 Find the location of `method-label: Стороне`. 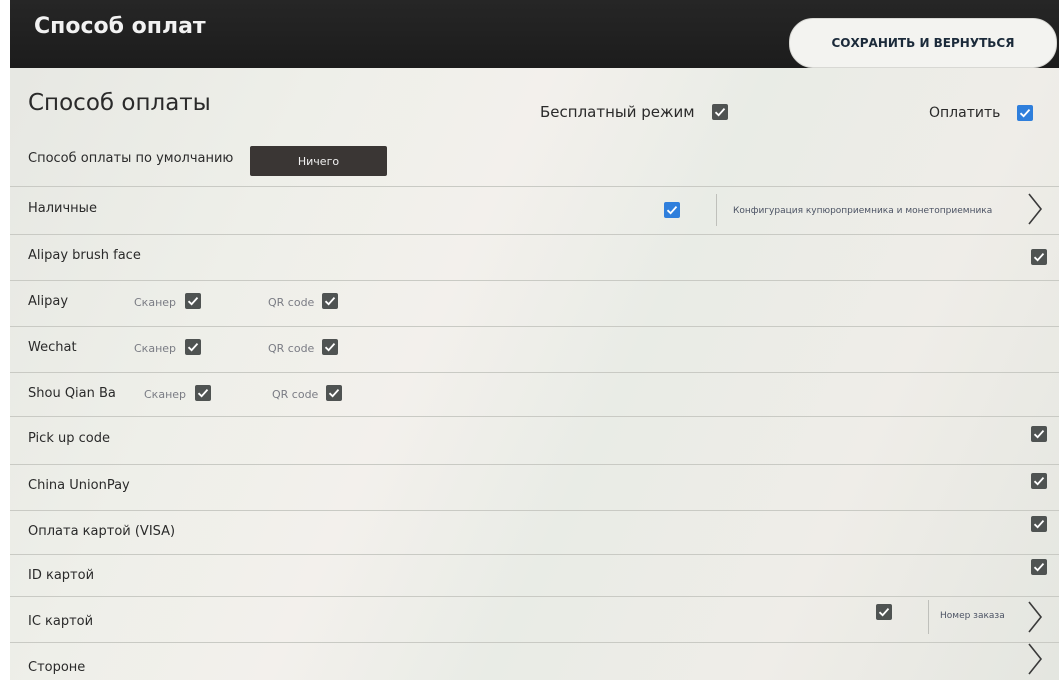

method-label: Стороне is located at coordinates (57, 667).